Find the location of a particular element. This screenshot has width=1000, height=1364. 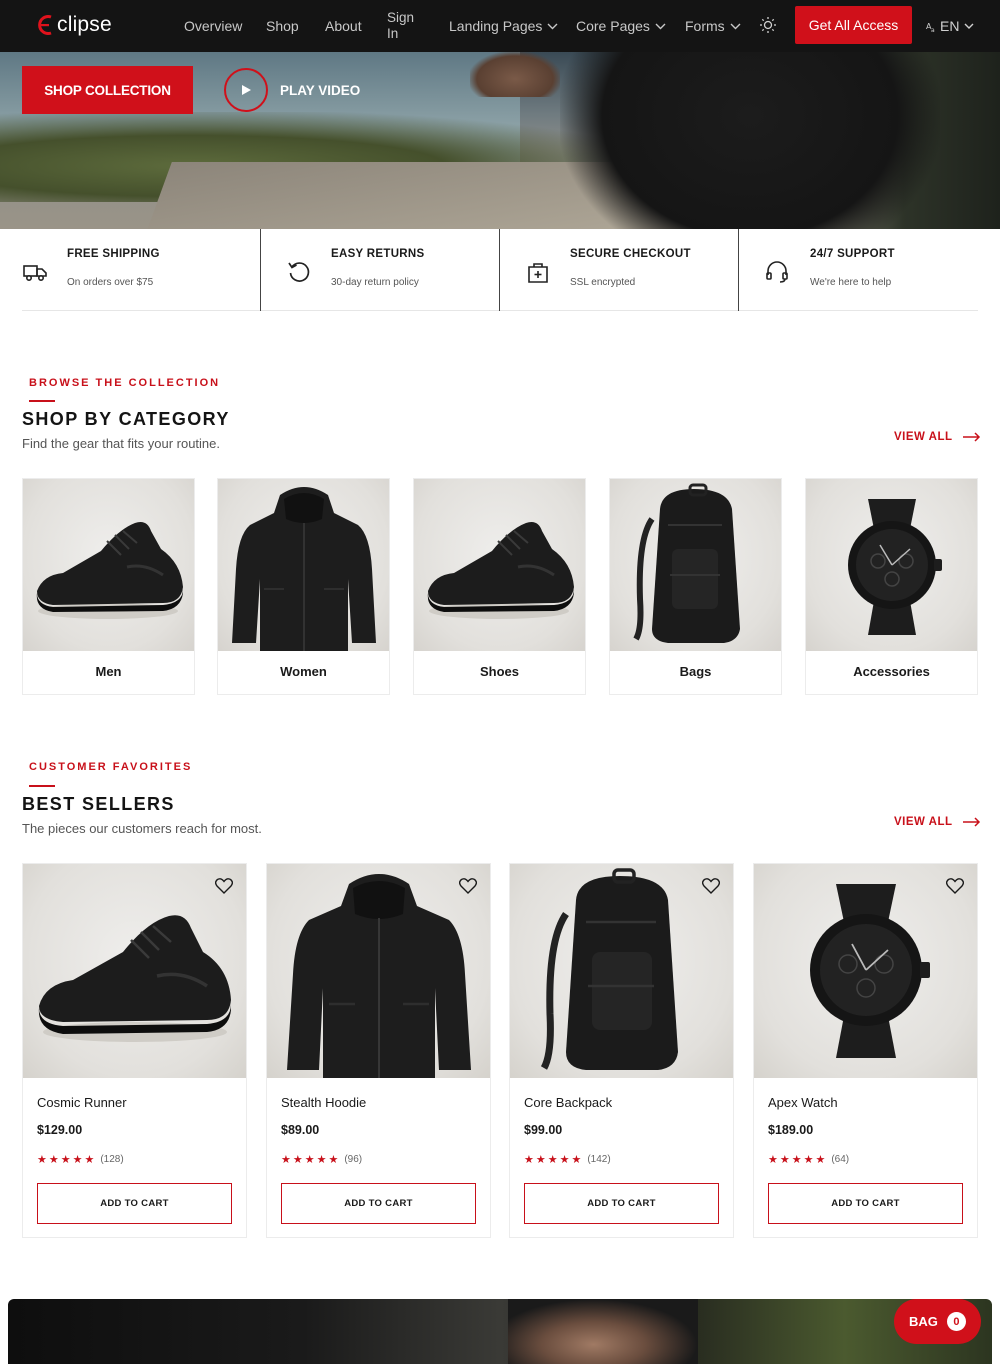

category-card-accessories: Accessories is located at coordinates (891, 586).